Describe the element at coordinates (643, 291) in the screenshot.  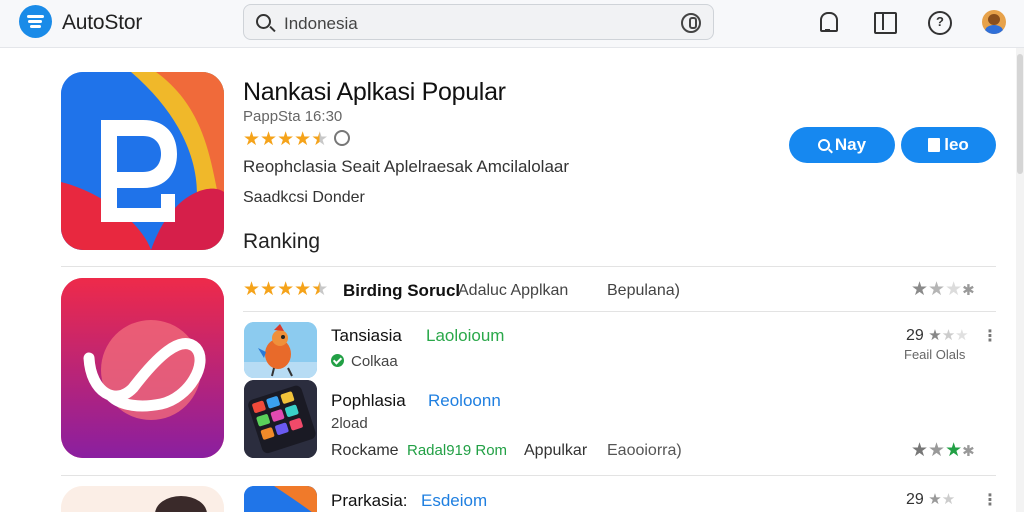
I see `ranking-filter: Bepulana)` at that location.